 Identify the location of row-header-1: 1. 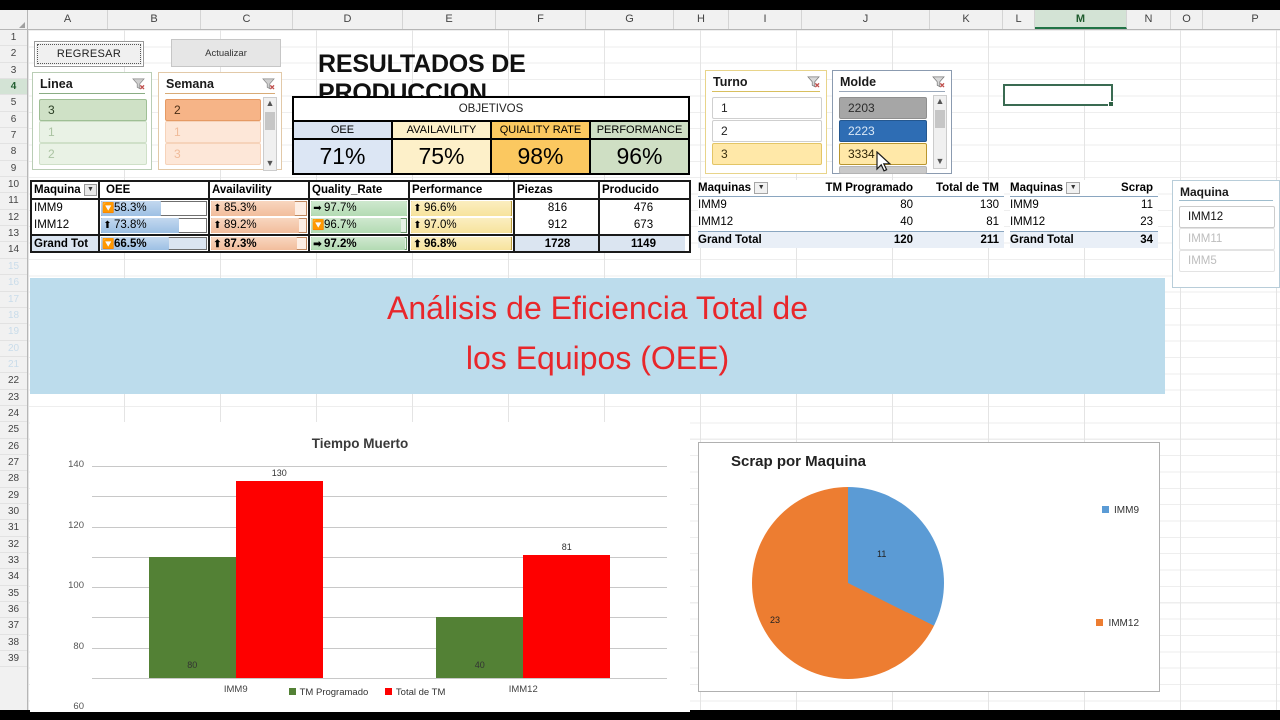
(13, 38).